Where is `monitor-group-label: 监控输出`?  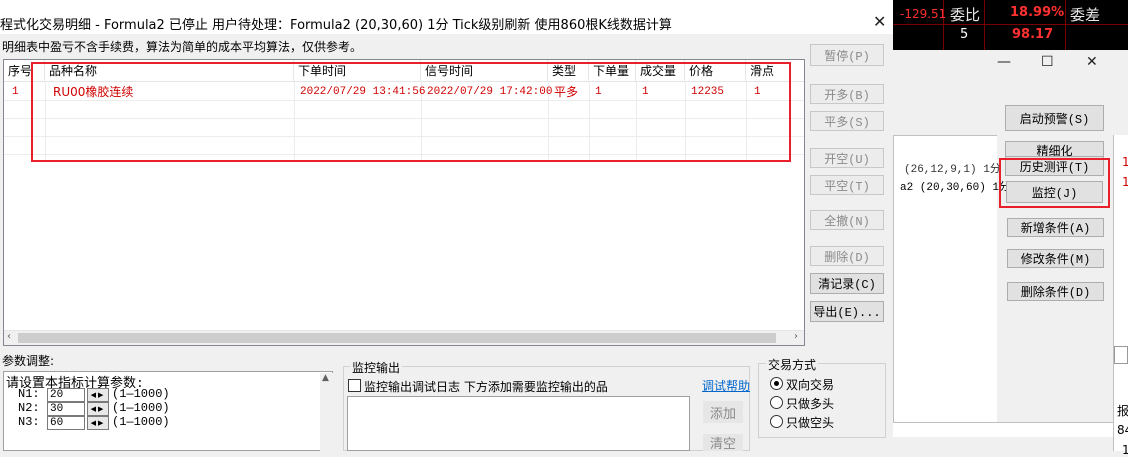 monitor-group-label: 监控输出 is located at coordinates (376, 367).